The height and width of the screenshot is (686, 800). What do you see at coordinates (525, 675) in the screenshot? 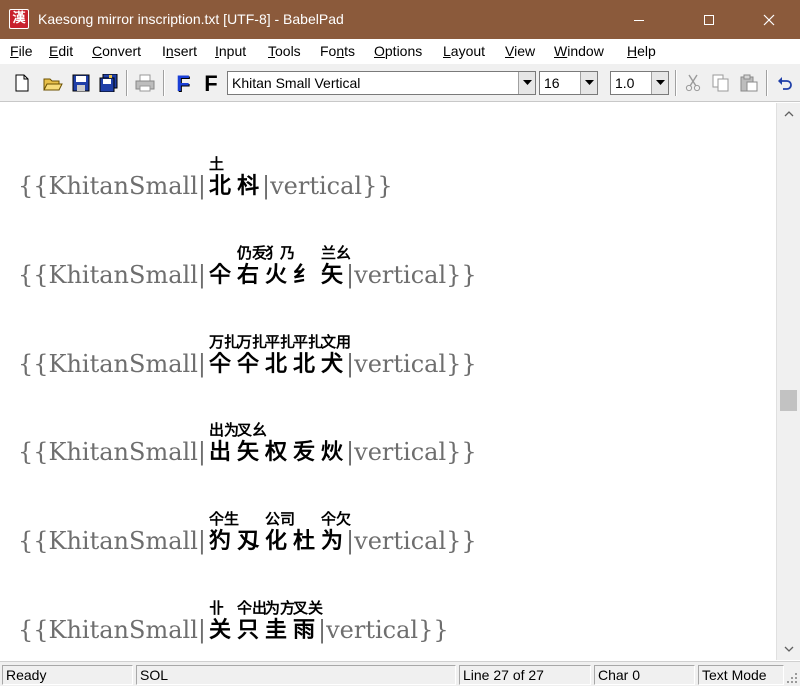
I see `status-line: Line 27 of 27` at bounding box center [525, 675].